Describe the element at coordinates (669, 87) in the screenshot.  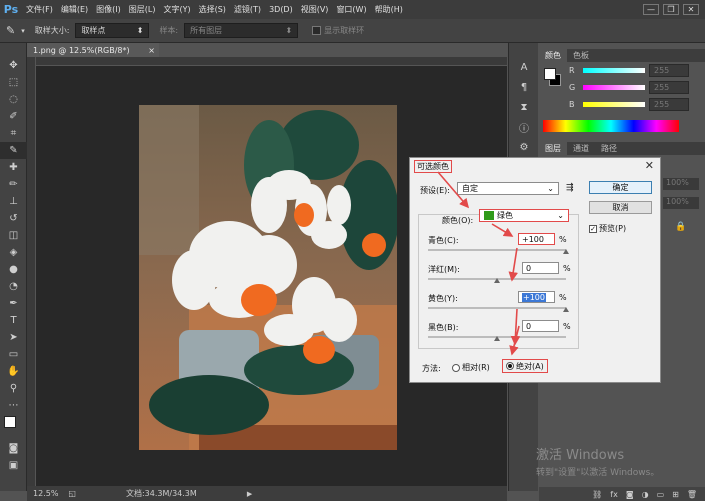
I see `green-value: 255` at that location.